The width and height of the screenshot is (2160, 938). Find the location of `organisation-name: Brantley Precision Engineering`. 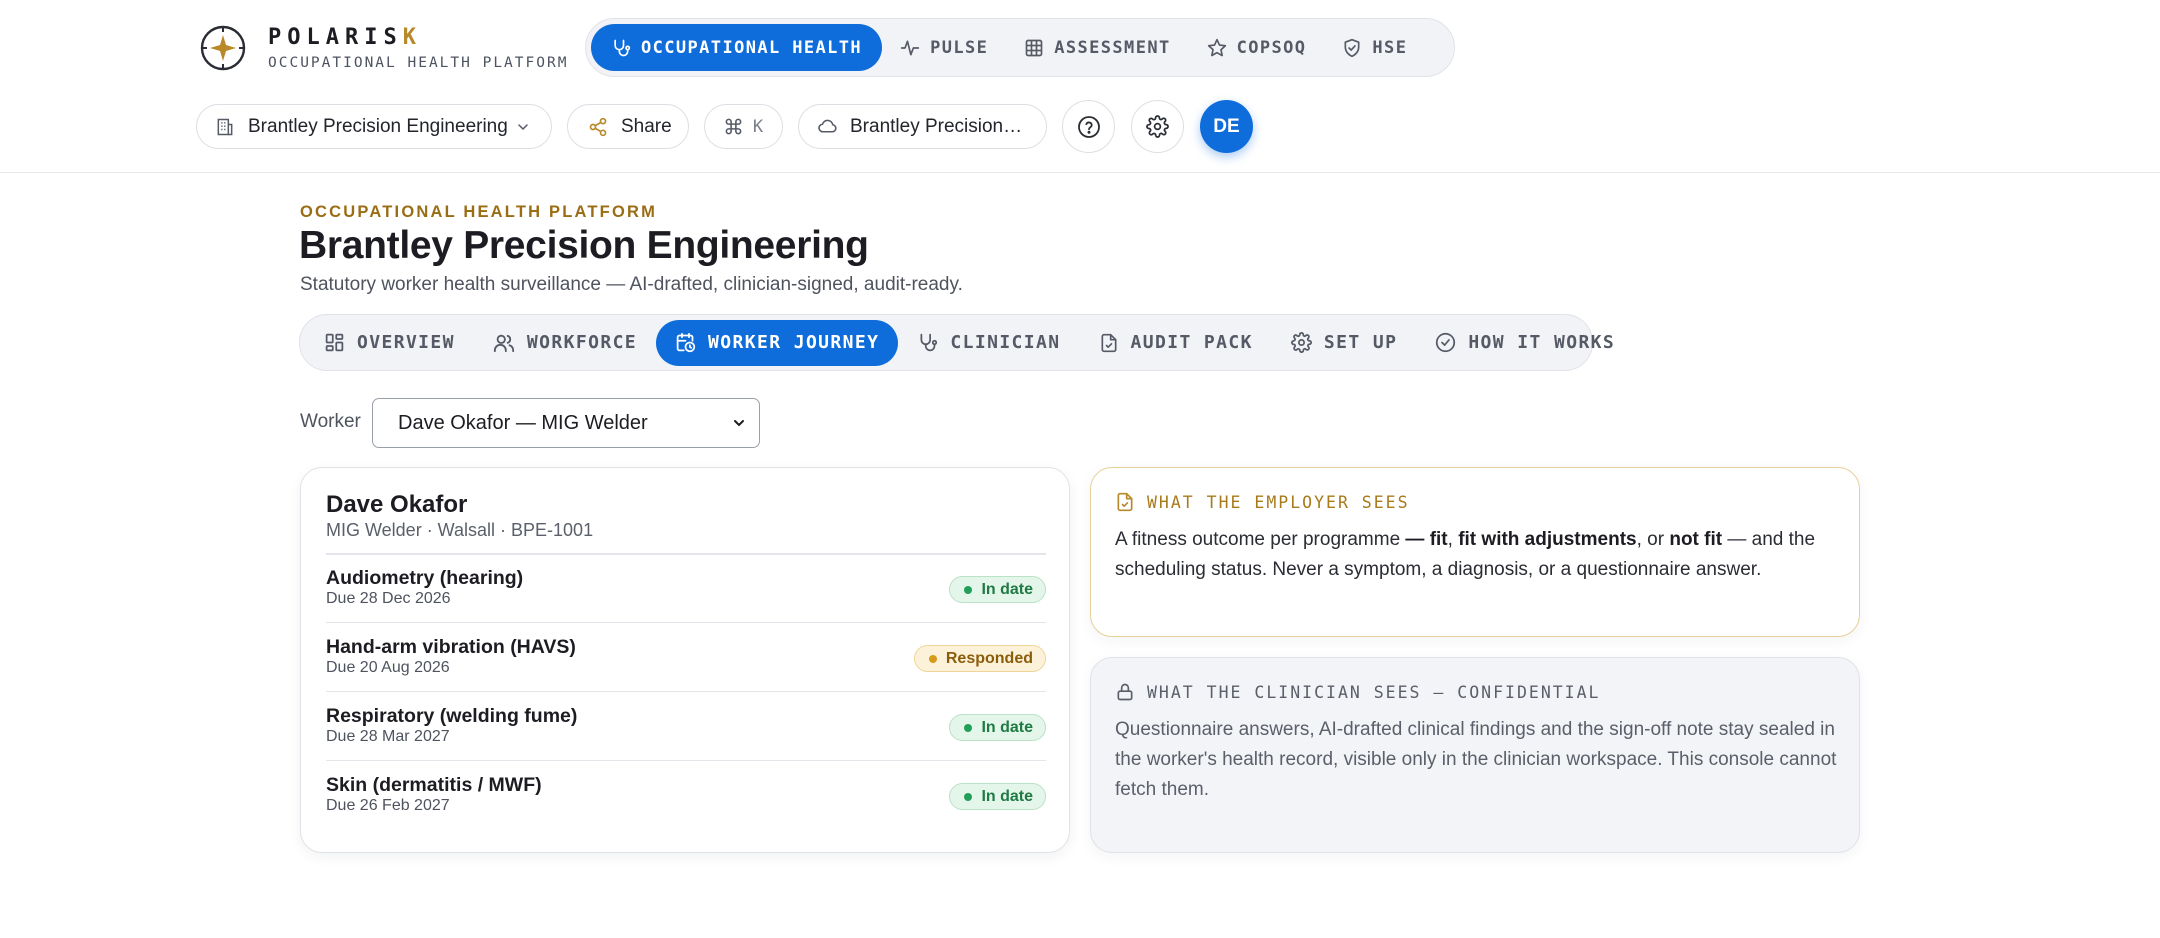

organisation-name: Brantley Precision Engineering is located at coordinates (378, 126).